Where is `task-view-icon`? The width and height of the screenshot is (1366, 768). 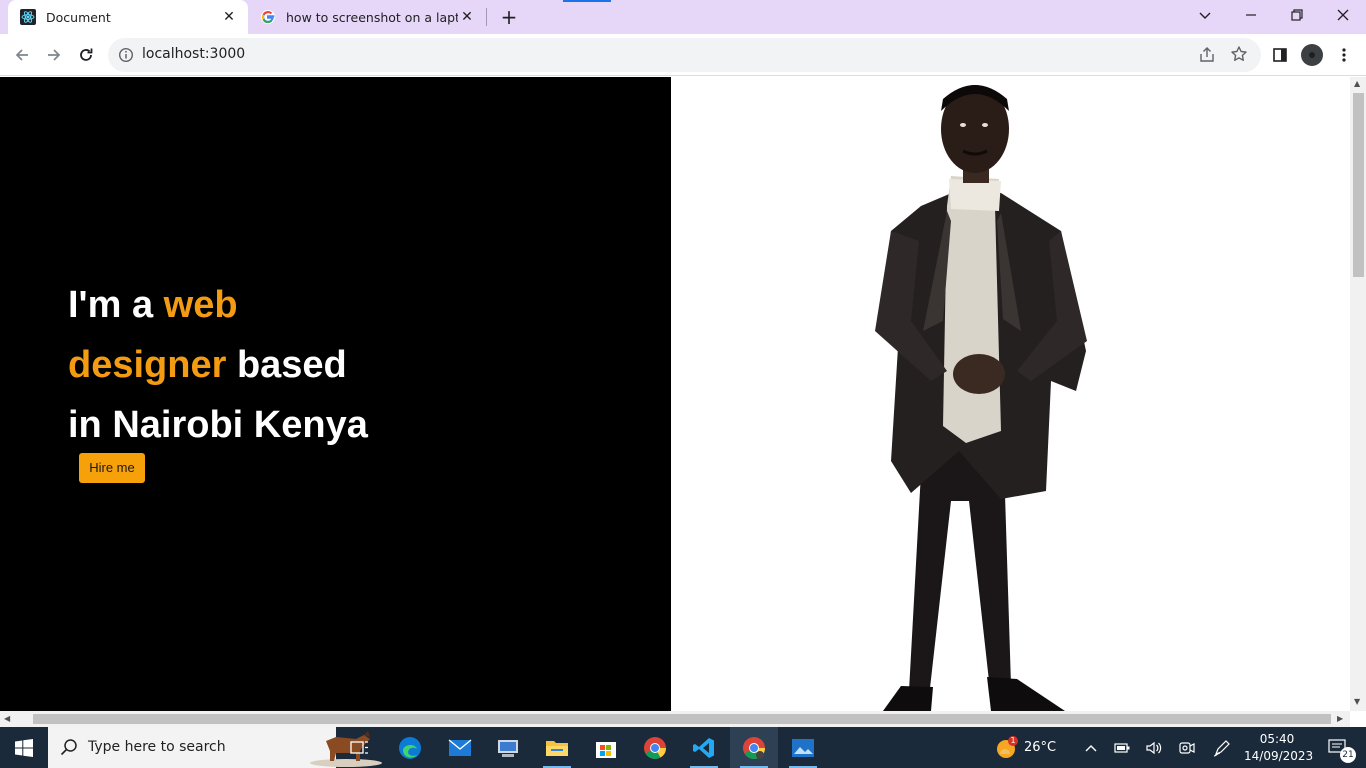
task-view-icon is located at coordinates (360, 747).